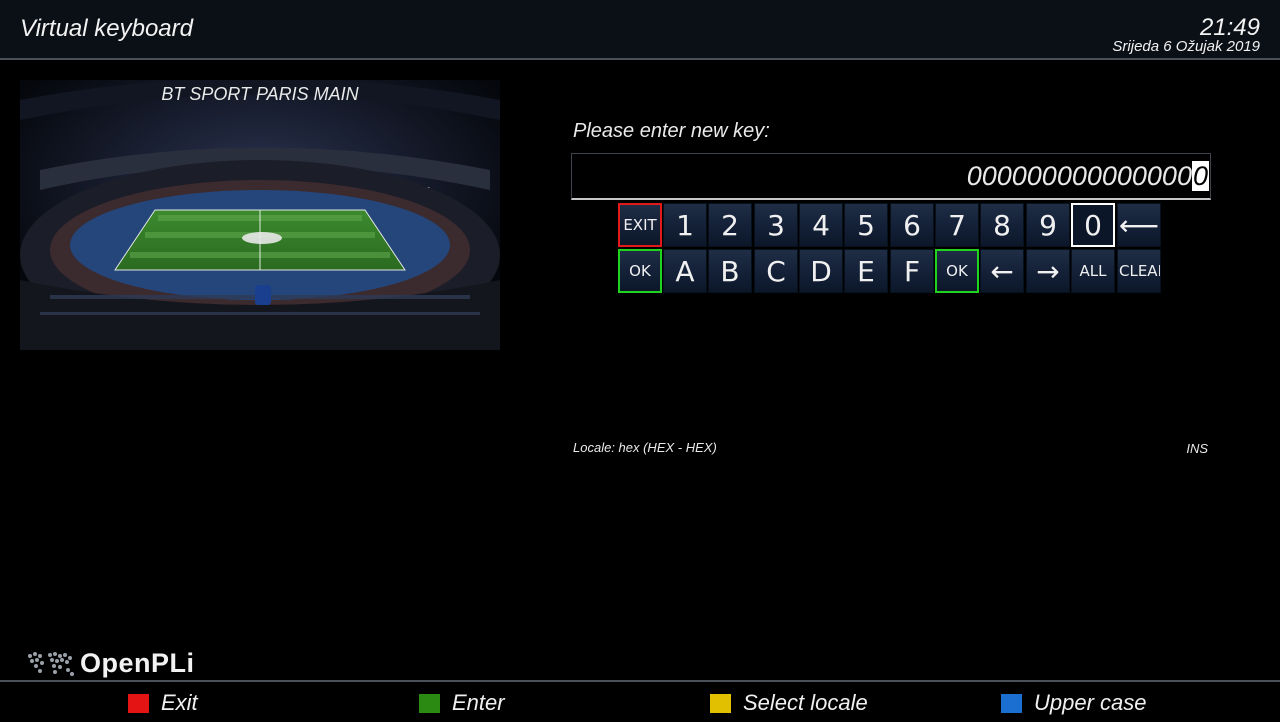  What do you see at coordinates (137, 662) in the screenshot?
I see `logo-text: OpenPLi` at bounding box center [137, 662].